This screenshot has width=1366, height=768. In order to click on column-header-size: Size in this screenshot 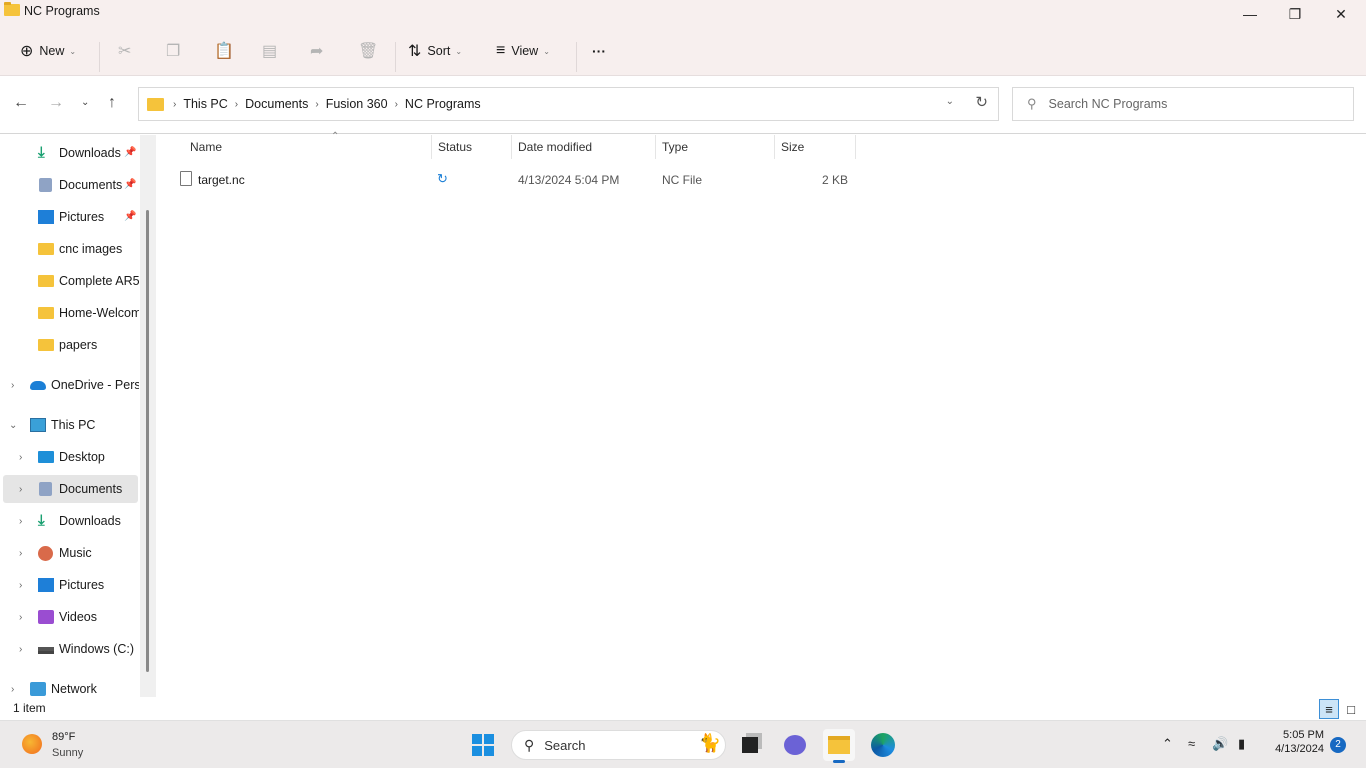, I will do `click(815, 147)`.